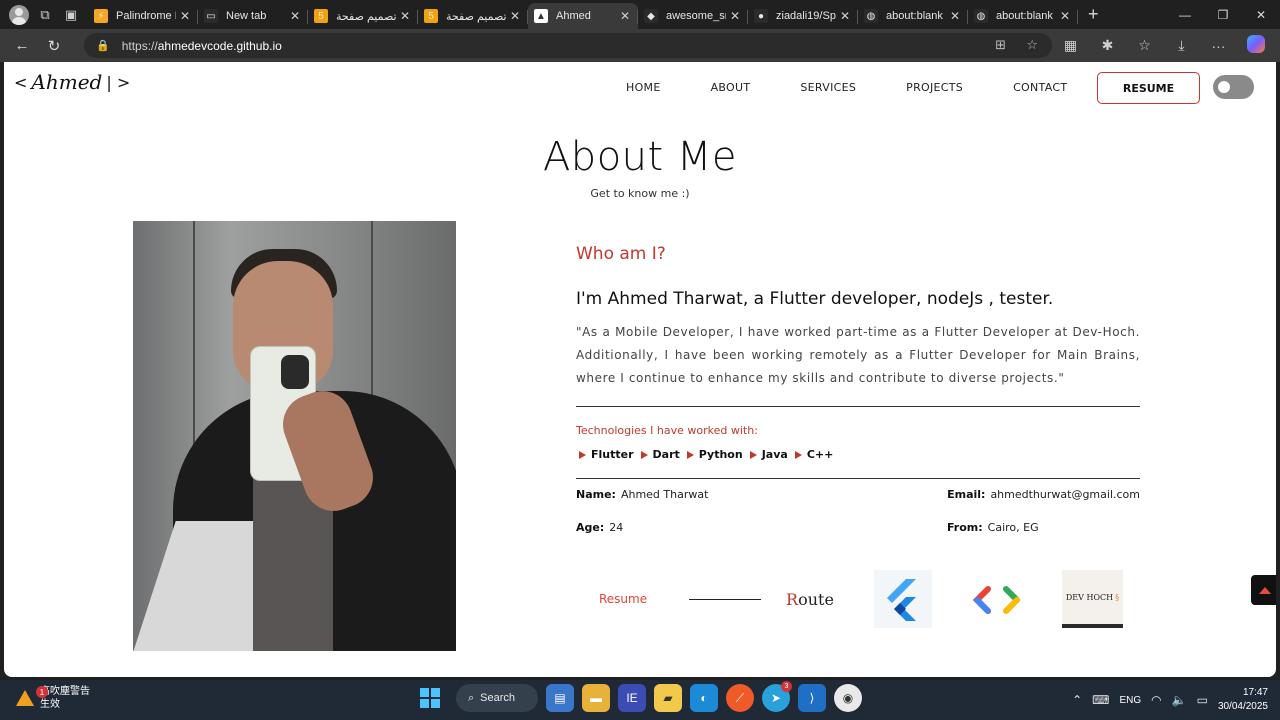 The image size is (1280, 720). Describe the element at coordinates (740, 698) in the screenshot. I see `brave-app-icon: ⟋` at that location.